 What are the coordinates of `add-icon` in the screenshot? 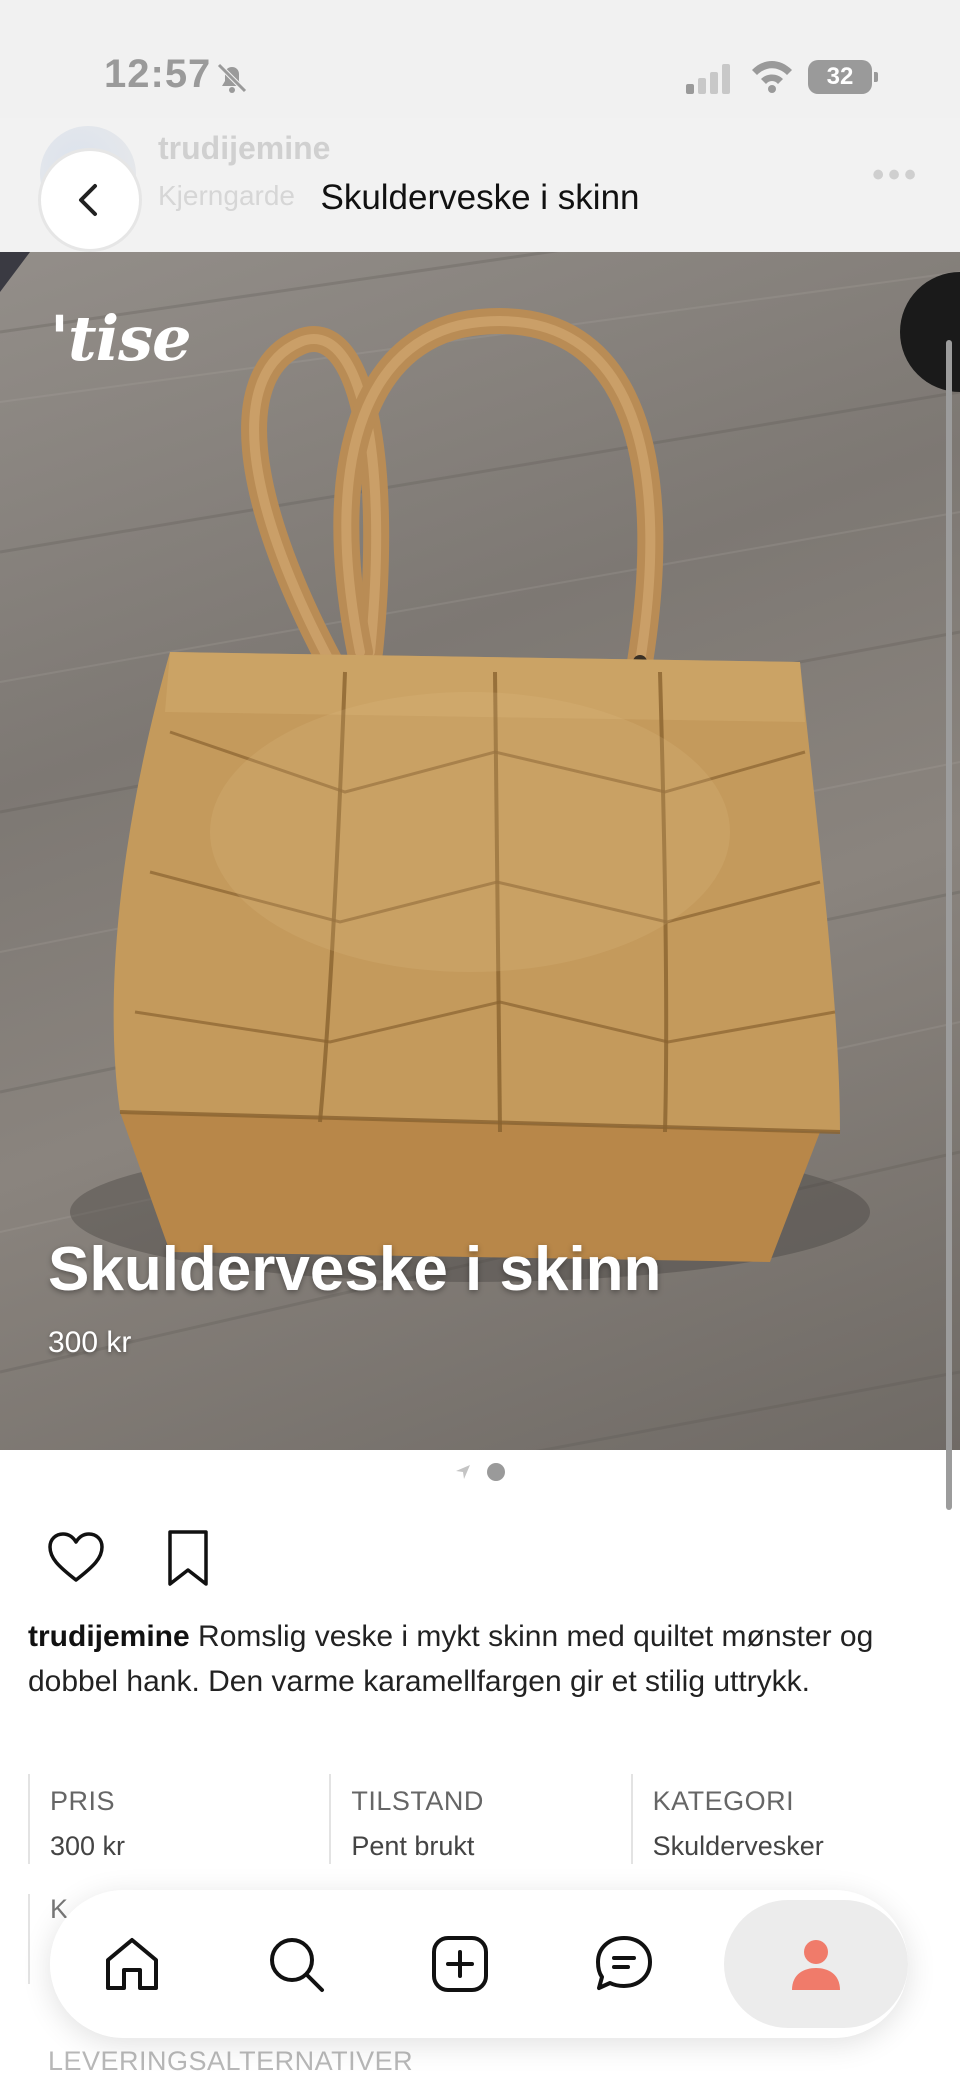 It's located at (460, 1964).